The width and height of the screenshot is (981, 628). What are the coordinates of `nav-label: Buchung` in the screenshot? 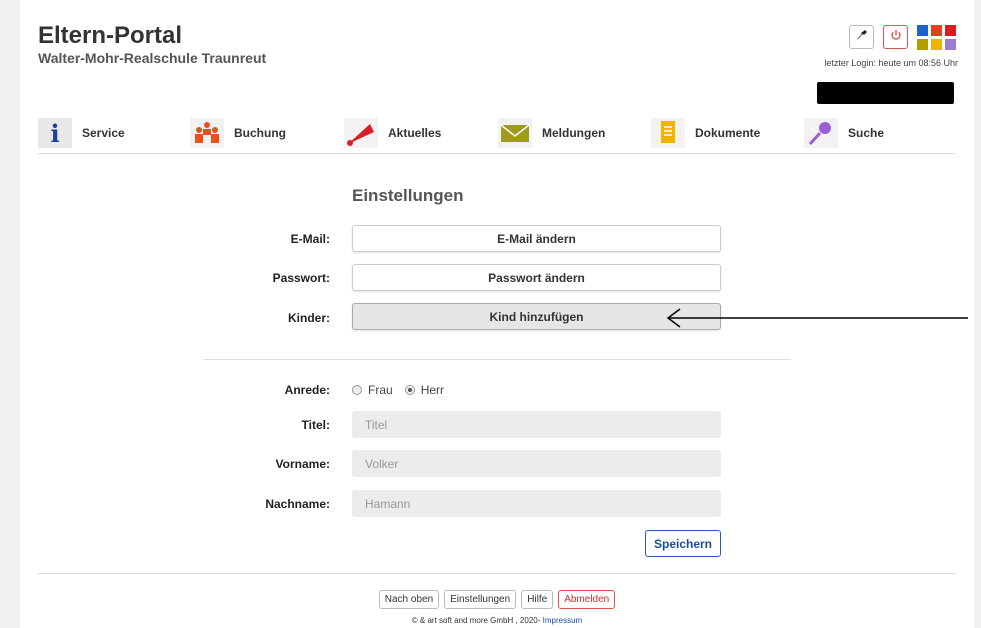 It's located at (260, 133).